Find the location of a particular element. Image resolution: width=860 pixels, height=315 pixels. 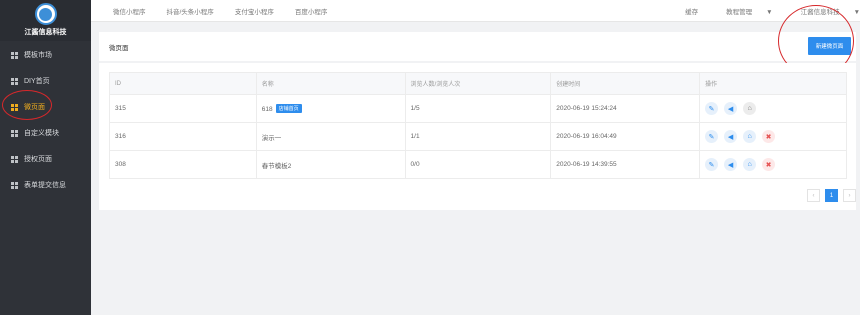

cell-views: 1/5 is located at coordinates (478, 108).